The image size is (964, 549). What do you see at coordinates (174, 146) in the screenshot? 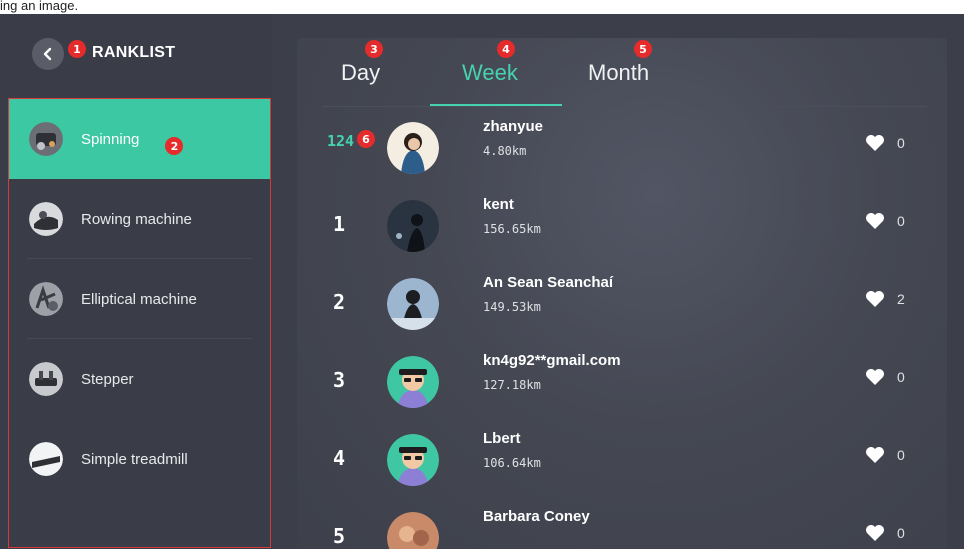
I see `callout-marker-2: 2` at bounding box center [174, 146].